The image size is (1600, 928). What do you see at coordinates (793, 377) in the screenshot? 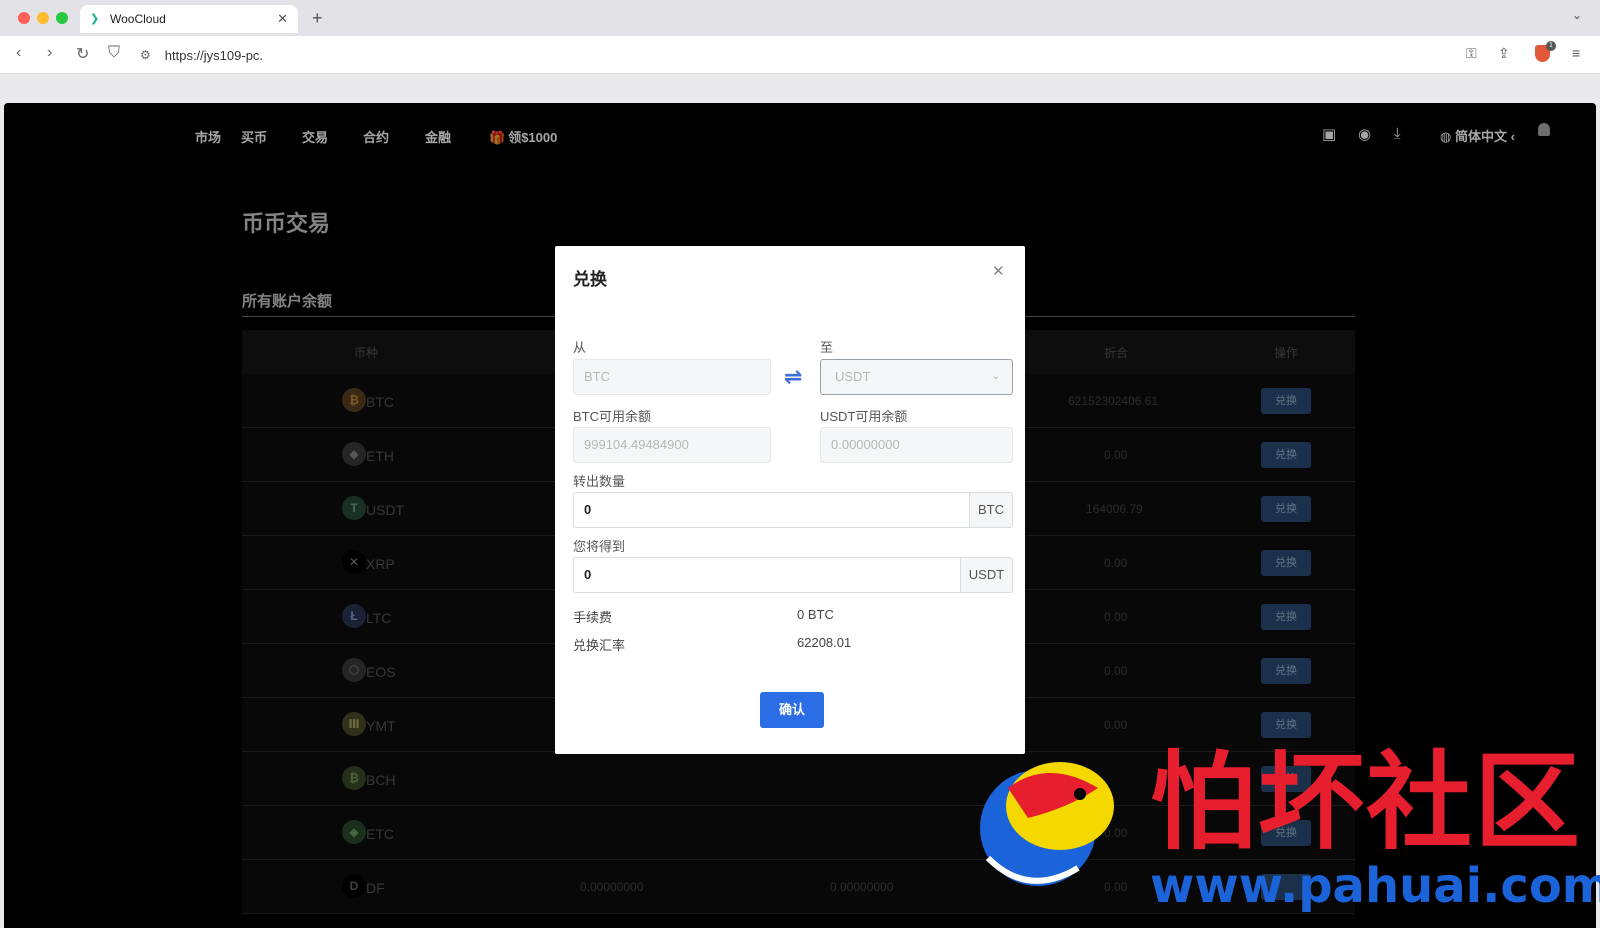
I see `swap-icon: ⇌` at bounding box center [793, 377].